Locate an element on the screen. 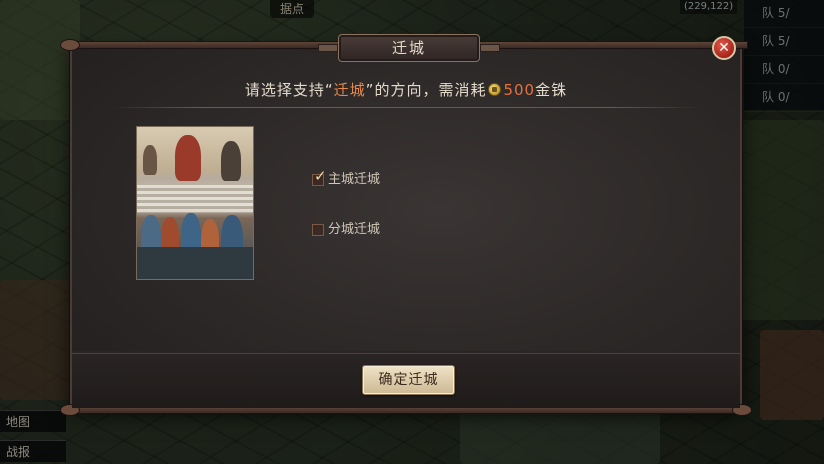  currency-name: 金铢 is located at coordinates (551, 90).